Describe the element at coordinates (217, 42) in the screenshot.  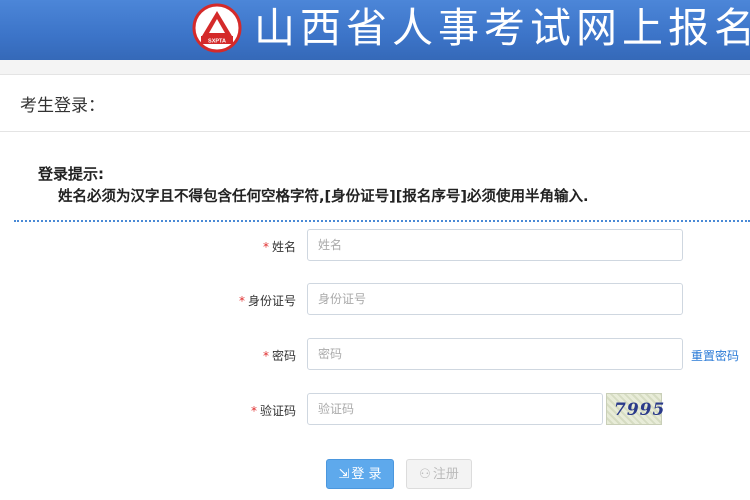
I see `logo-text: SXPTA` at that location.